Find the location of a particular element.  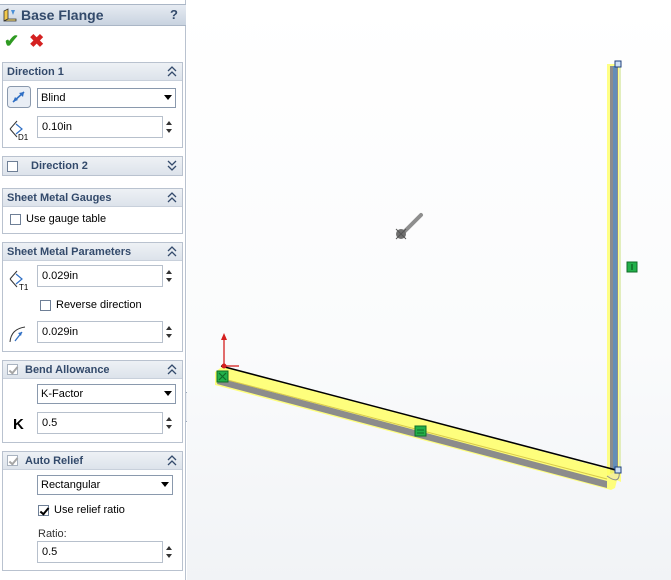

view-cursor-icon is located at coordinates (409, 226).